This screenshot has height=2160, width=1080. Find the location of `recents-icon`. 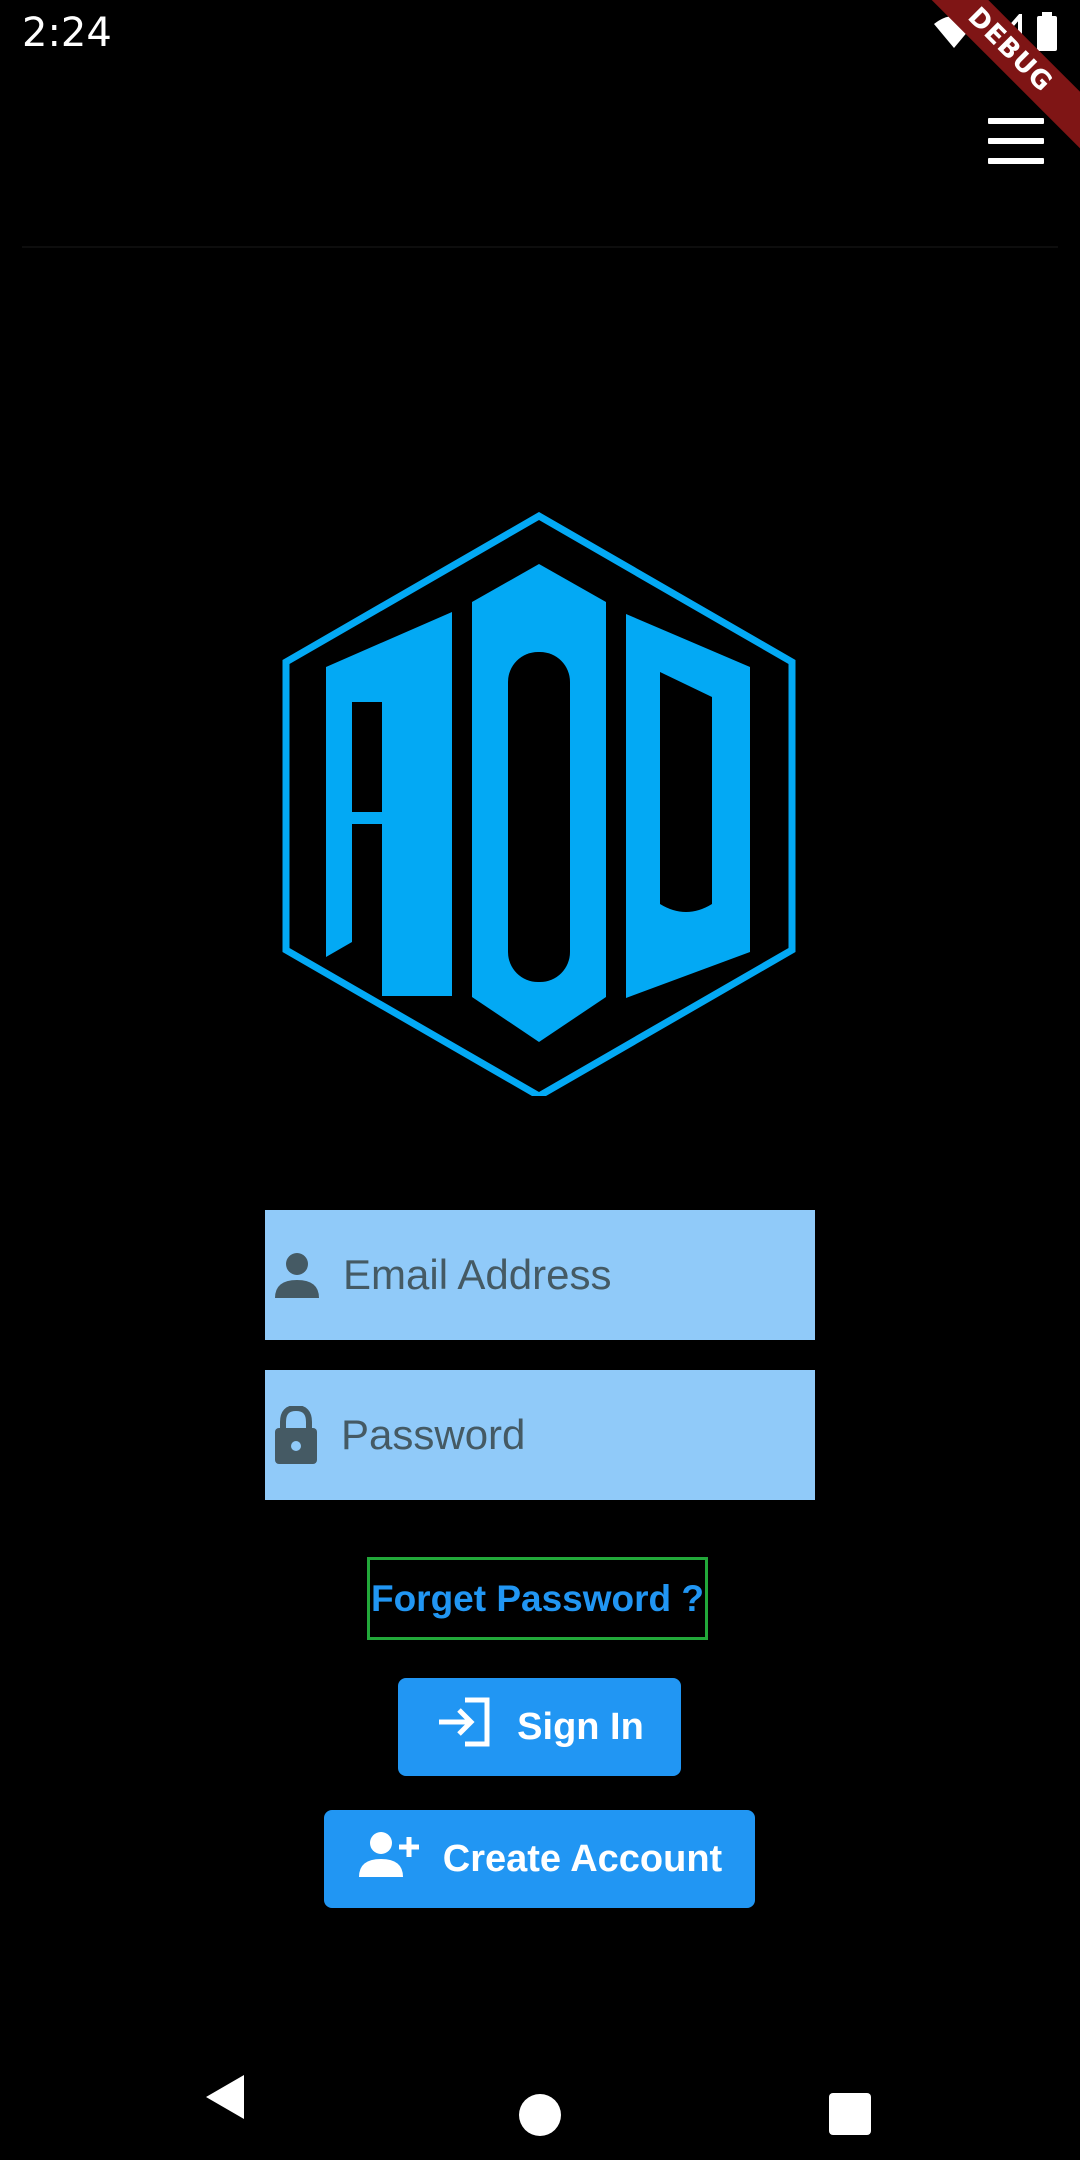

recents-icon is located at coordinates (850, 2114).